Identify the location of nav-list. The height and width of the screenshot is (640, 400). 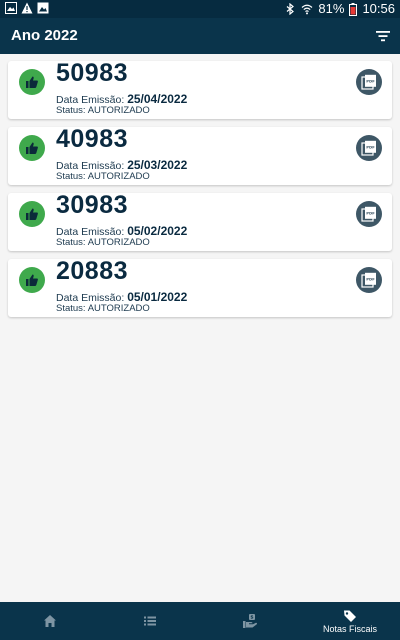
(150, 621).